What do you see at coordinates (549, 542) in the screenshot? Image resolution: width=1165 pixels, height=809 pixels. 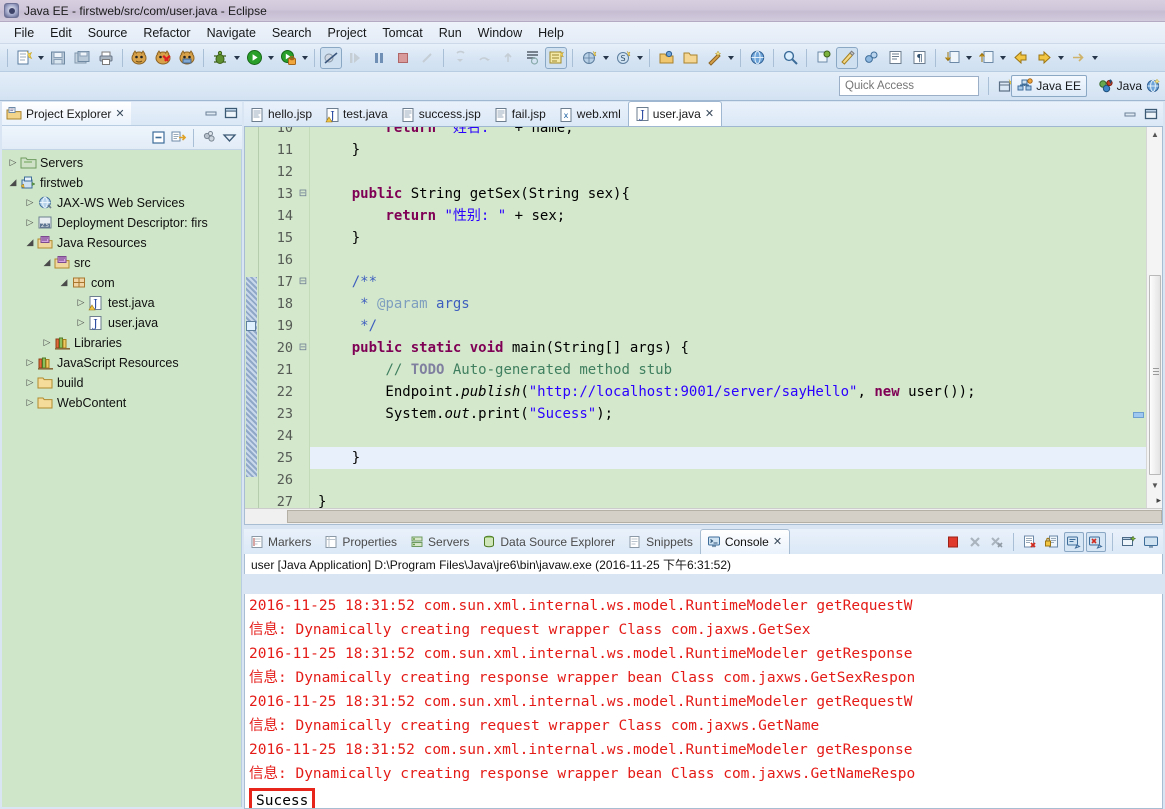 I see `panel-tab-data-source-explorer: Data Source Explorer` at bounding box center [549, 542].